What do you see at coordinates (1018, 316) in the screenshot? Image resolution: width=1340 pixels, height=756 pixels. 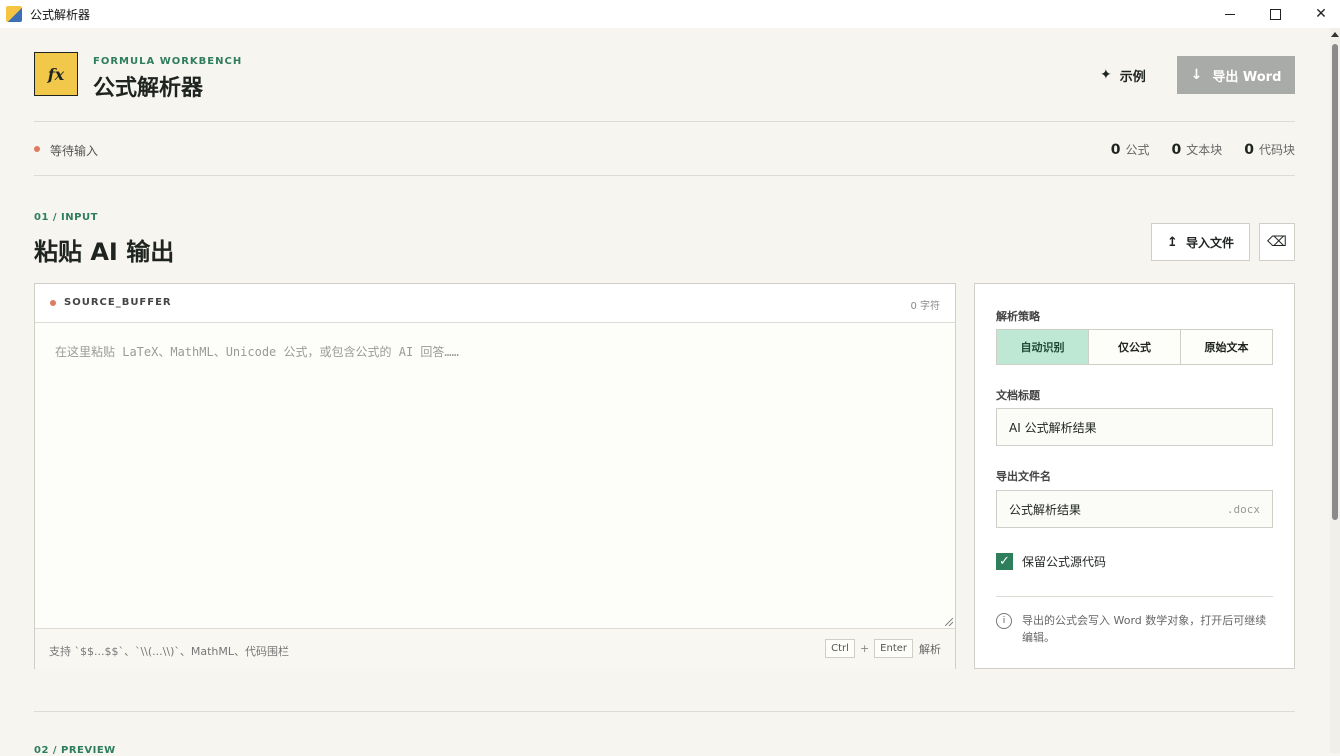 I see `strategy-label: 解析策略` at bounding box center [1018, 316].